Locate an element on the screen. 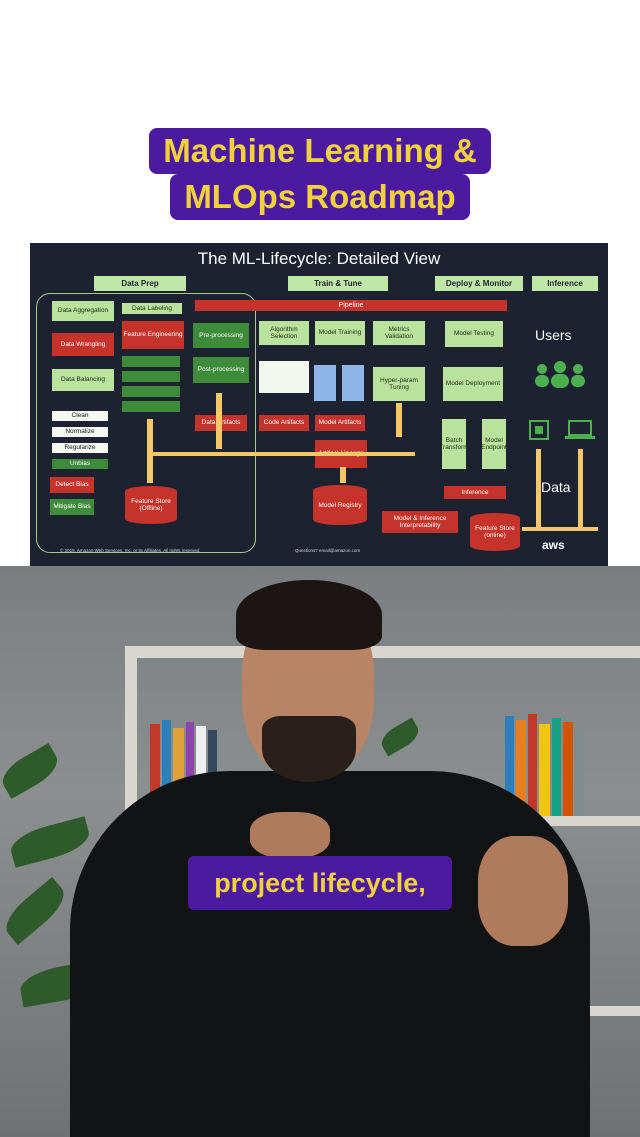 This screenshot has width=640, height=1137. box-metrics-validation: Metrics Validation is located at coordinates (399, 333).